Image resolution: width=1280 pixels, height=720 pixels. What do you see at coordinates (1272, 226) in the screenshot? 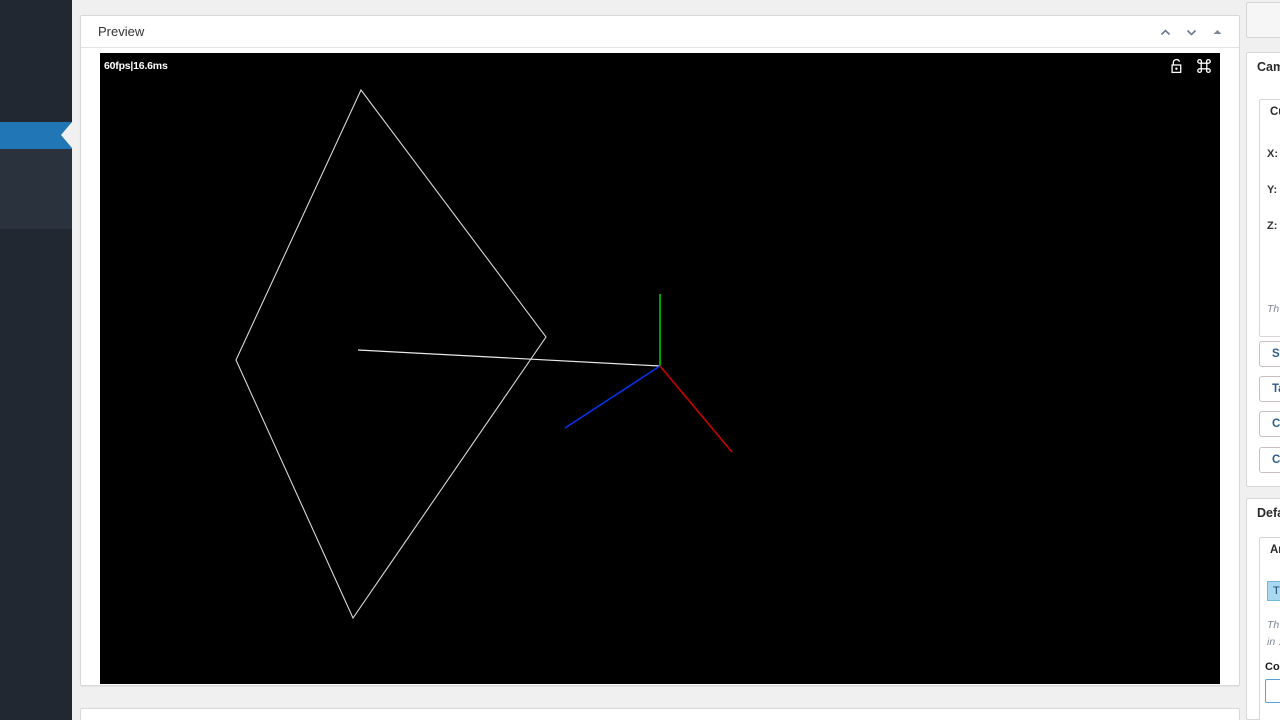
I see `camera-z-label: Z:` at bounding box center [1272, 226].